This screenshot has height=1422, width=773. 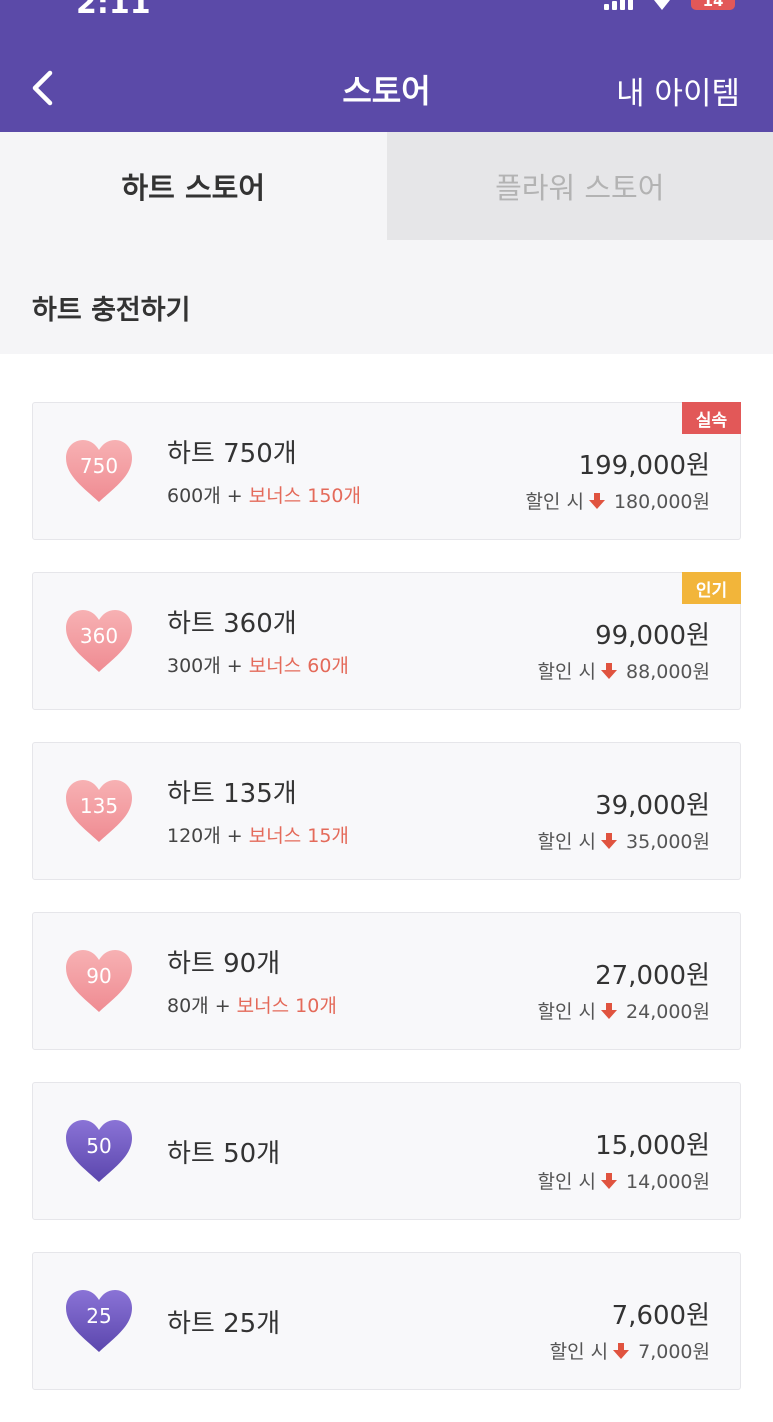 I want to click on wifi-icon, so click(x=662, y=5).